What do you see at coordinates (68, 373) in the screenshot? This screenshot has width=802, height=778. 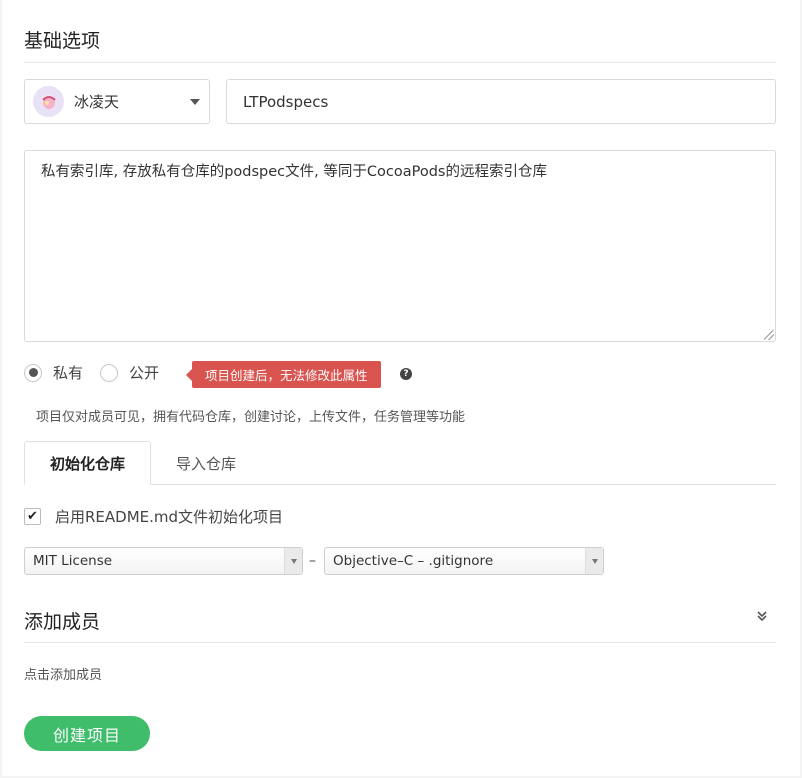 I see `radio-private-label: 私有` at bounding box center [68, 373].